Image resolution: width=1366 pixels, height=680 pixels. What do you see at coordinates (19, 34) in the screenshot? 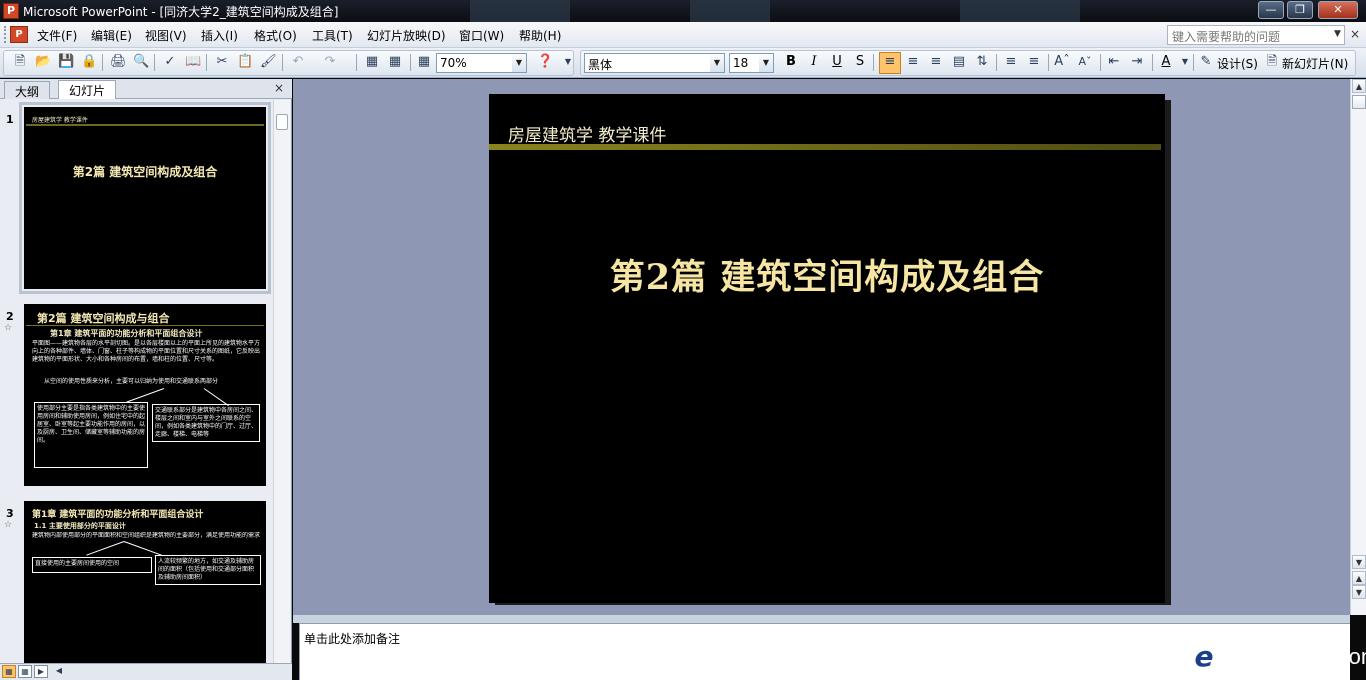
I see `document-icon: P` at bounding box center [19, 34].